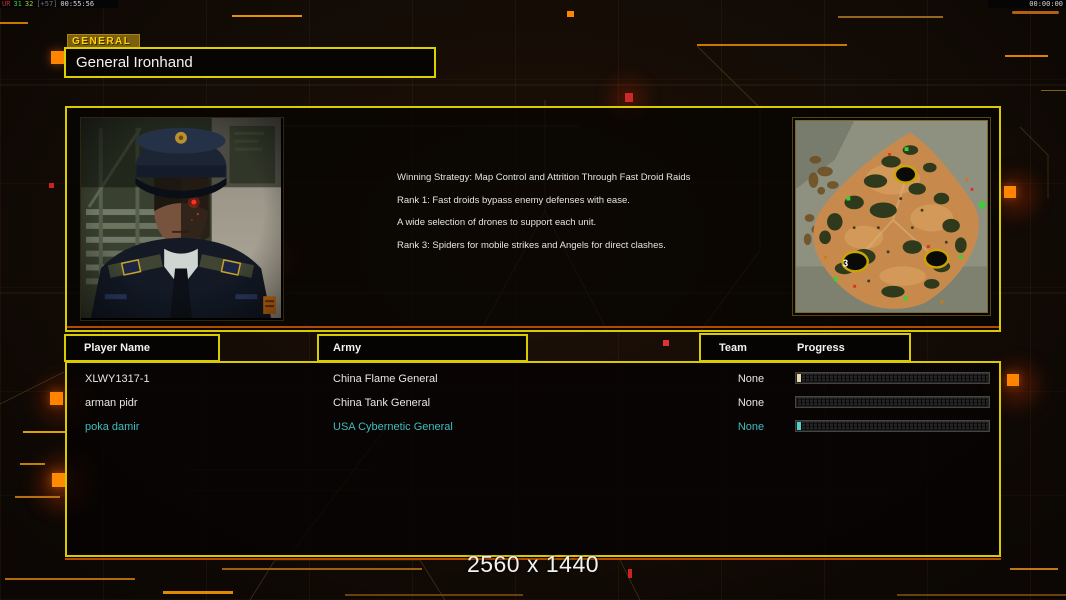  What do you see at coordinates (347, 348) in the screenshot?
I see `header-army-label: Army` at bounding box center [347, 348].